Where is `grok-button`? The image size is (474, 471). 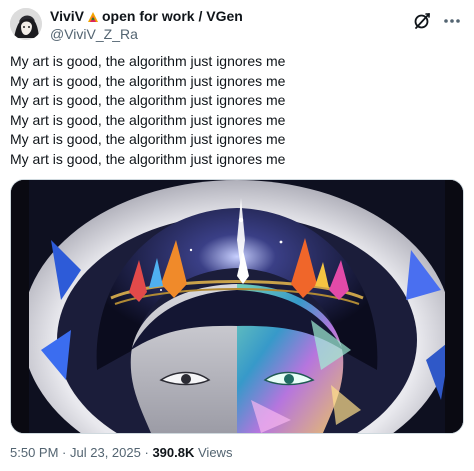
grok-button is located at coordinates (422, 21).